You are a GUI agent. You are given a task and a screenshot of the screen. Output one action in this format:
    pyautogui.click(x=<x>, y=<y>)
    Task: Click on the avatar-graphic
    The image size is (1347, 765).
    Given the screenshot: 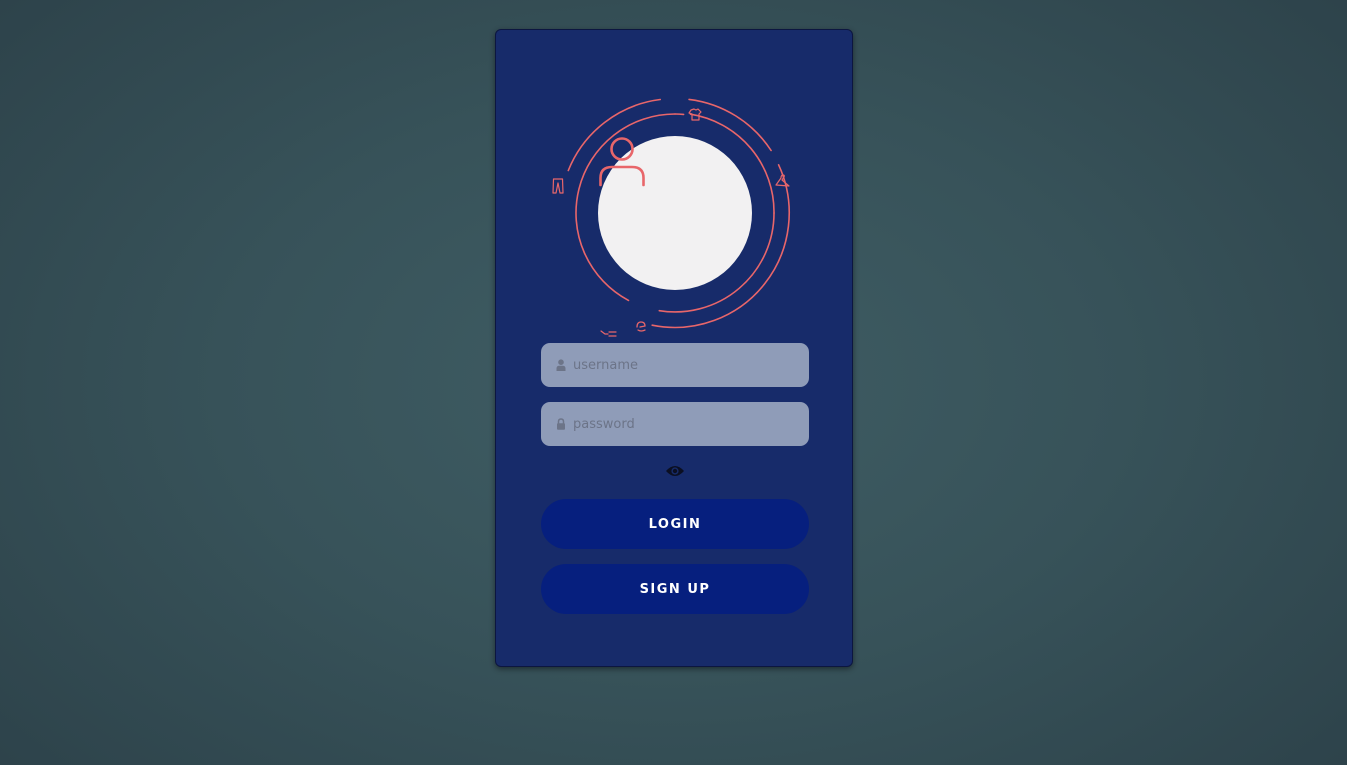 What is the action you would take?
    pyautogui.click(x=675, y=213)
    